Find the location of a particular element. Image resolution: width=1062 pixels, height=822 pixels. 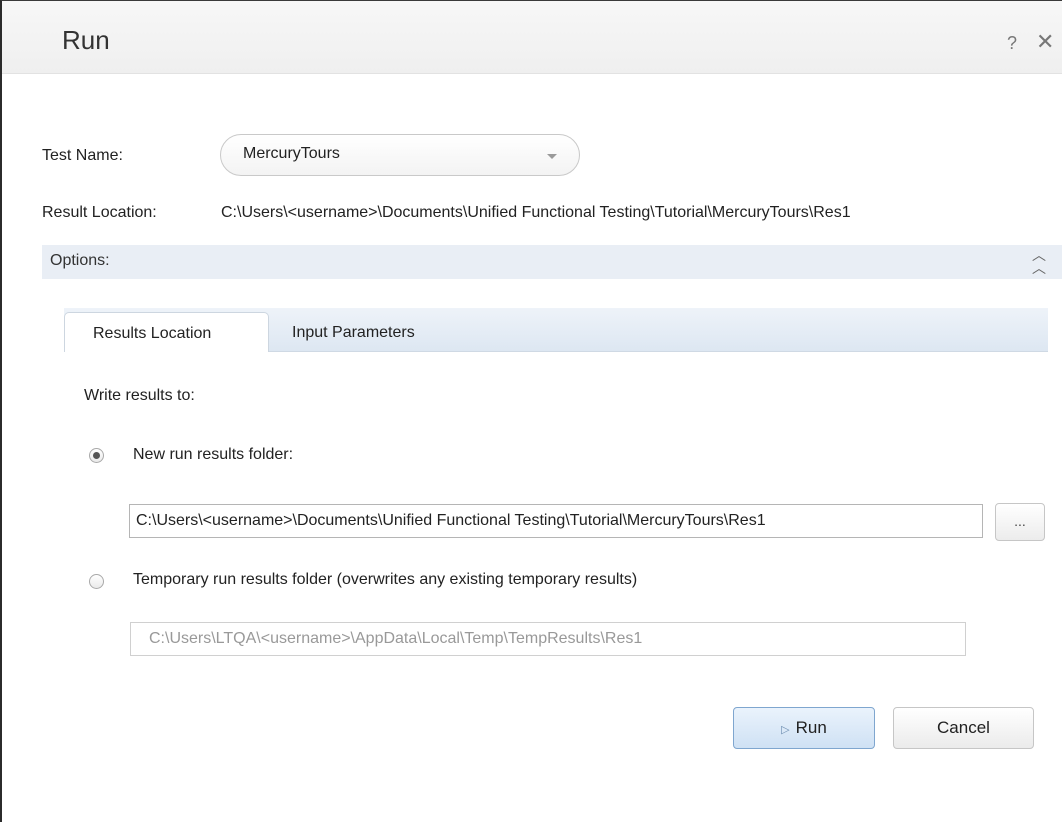

write-results-label: Write results to: is located at coordinates (139, 395).